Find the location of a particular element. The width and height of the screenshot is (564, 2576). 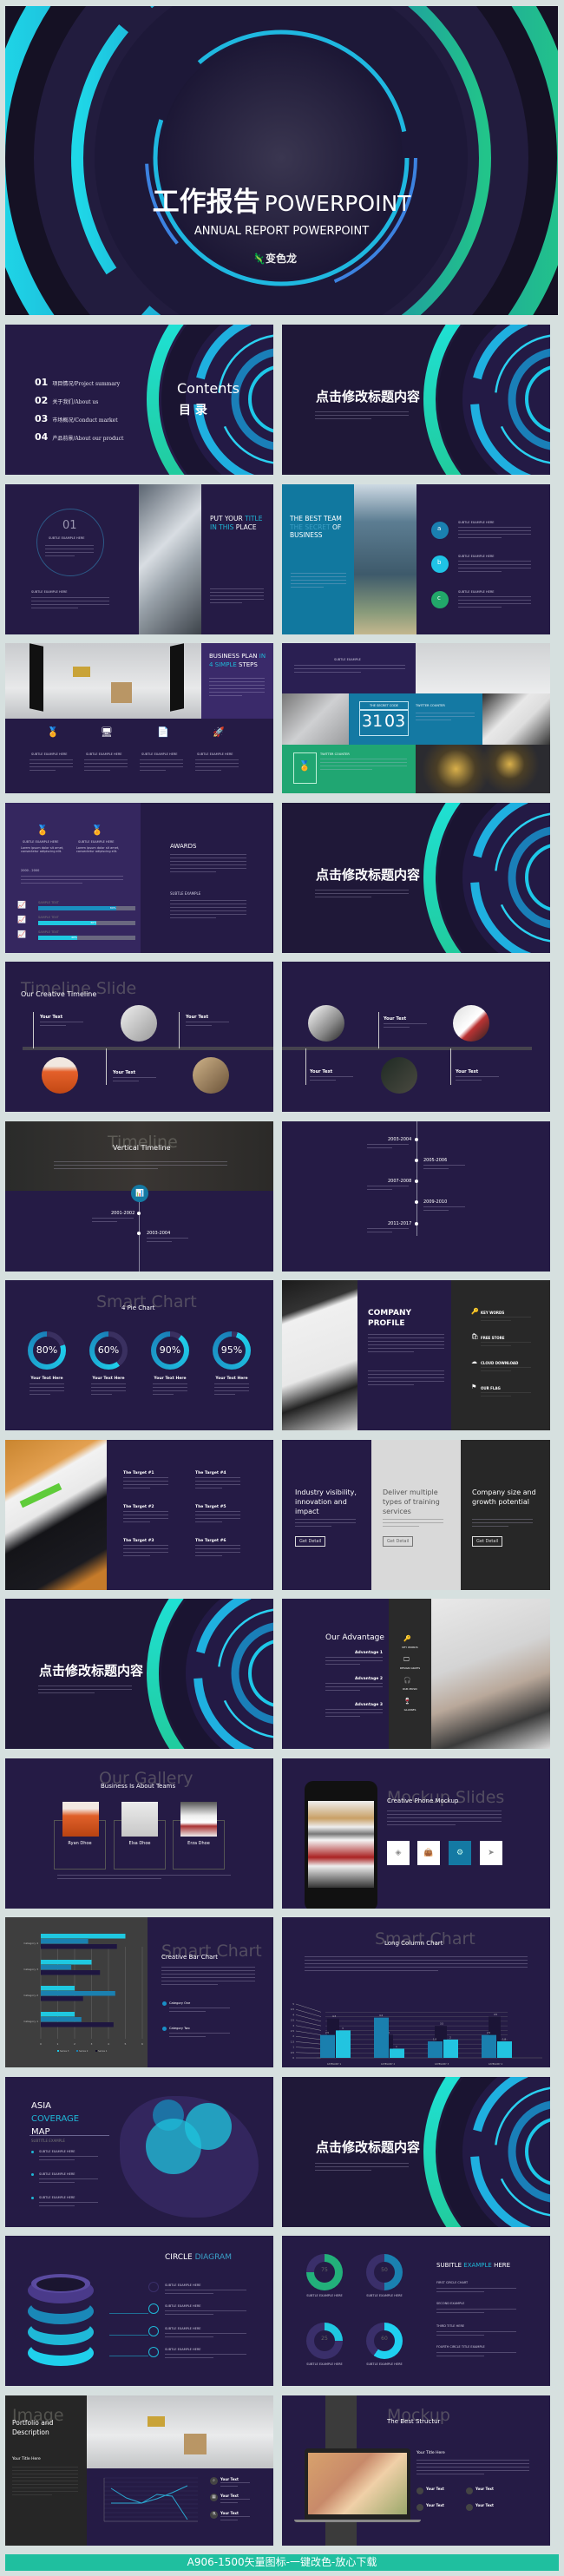

bag-icon-tile: 👜 is located at coordinates (428, 1853).